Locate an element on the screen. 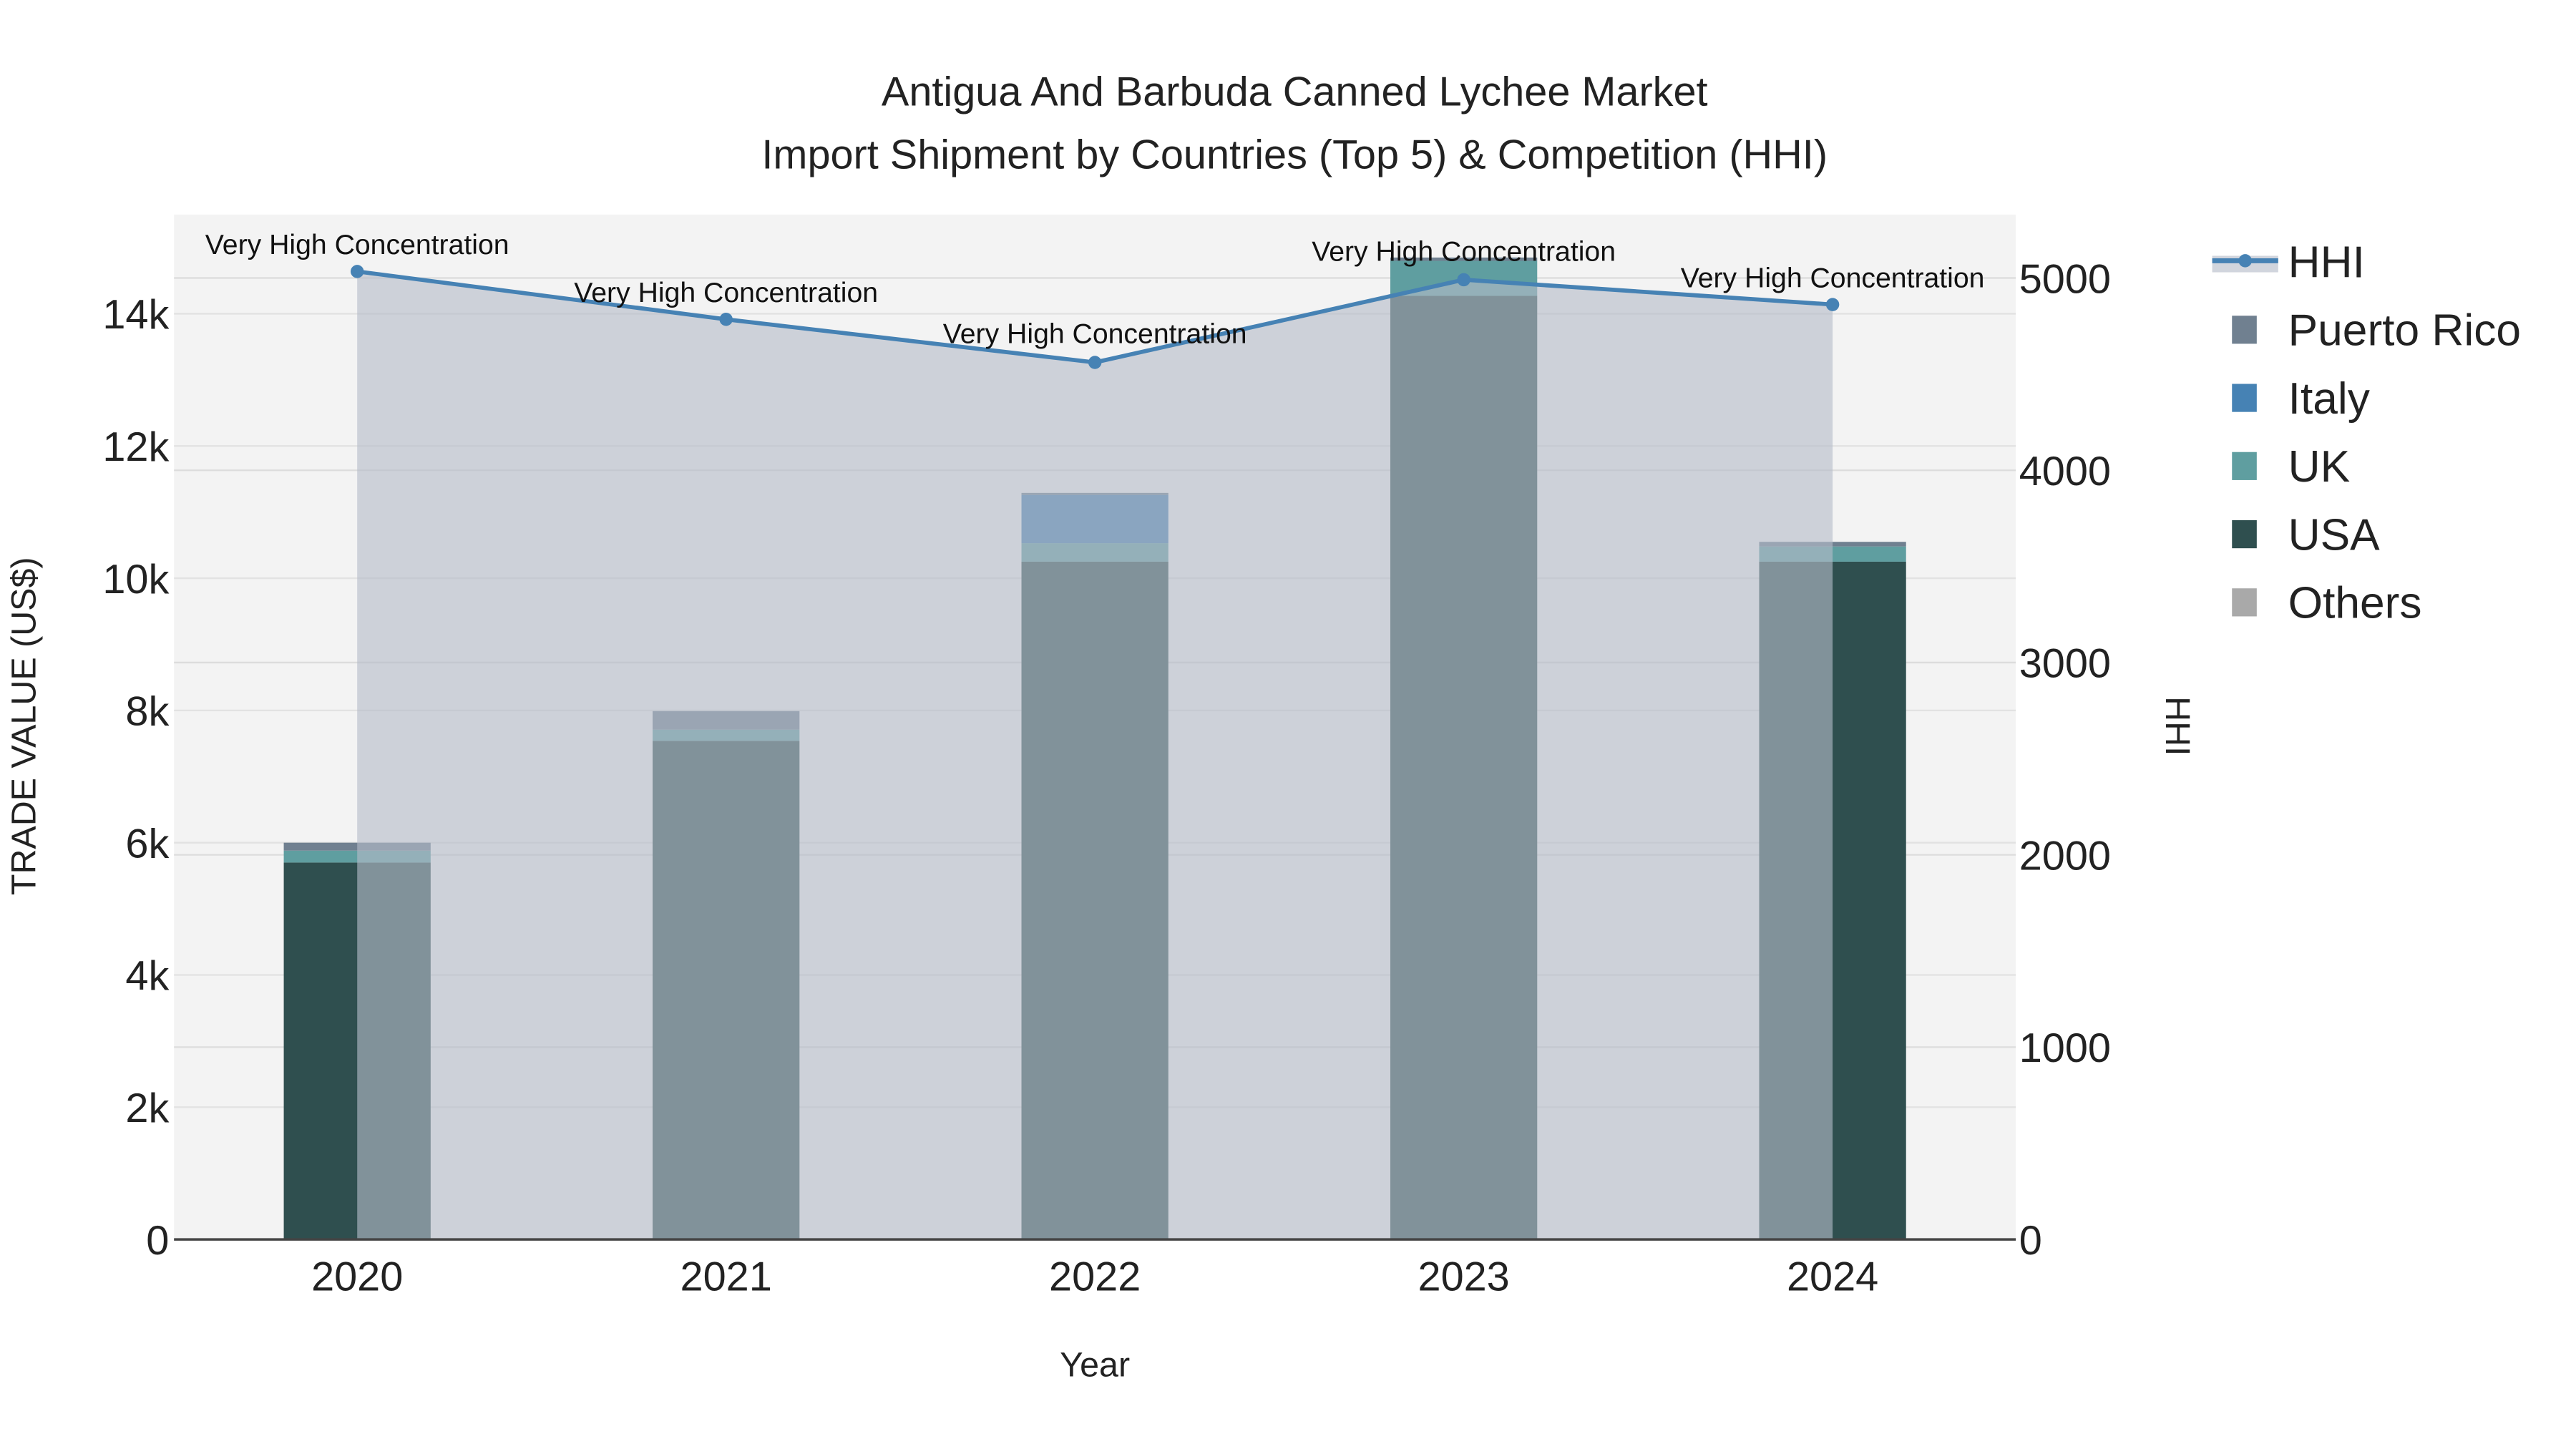  x-tick-label: 2024 is located at coordinates (1832, 1277).